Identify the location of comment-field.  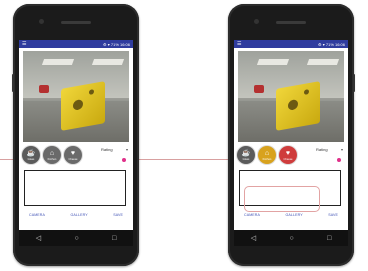
(75, 188).